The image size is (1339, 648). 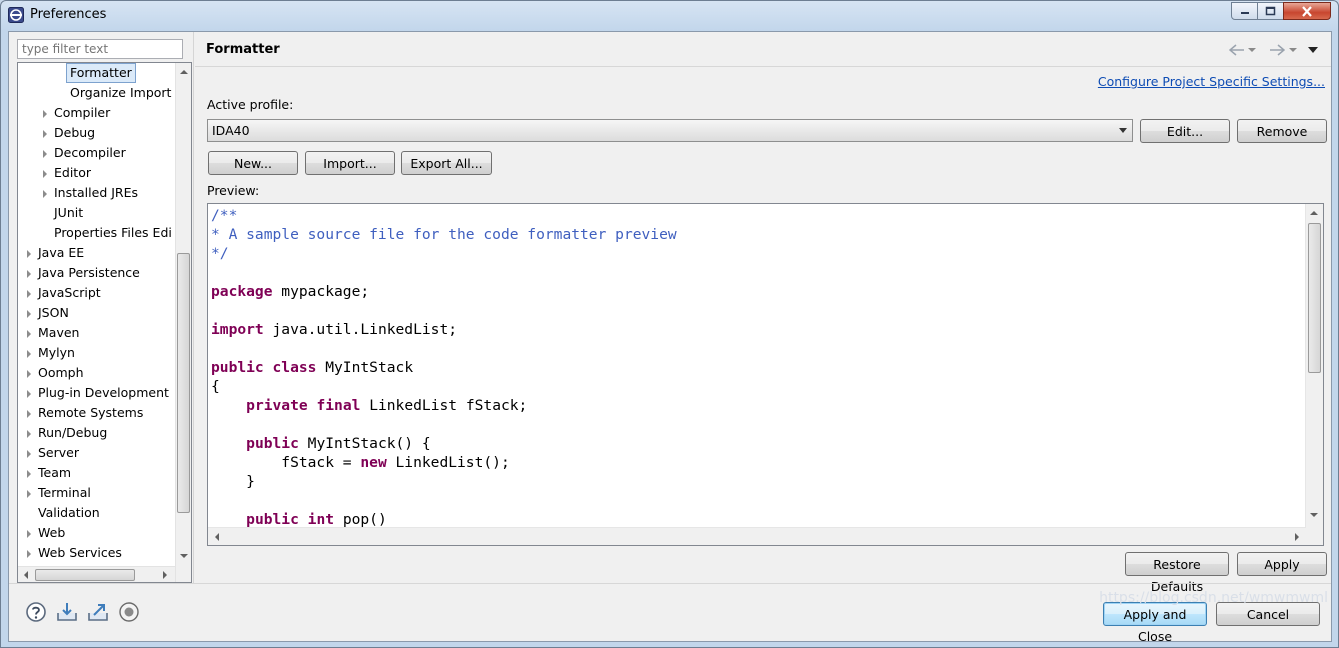 What do you see at coordinates (67, 612) in the screenshot?
I see `import-icon` at bounding box center [67, 612].